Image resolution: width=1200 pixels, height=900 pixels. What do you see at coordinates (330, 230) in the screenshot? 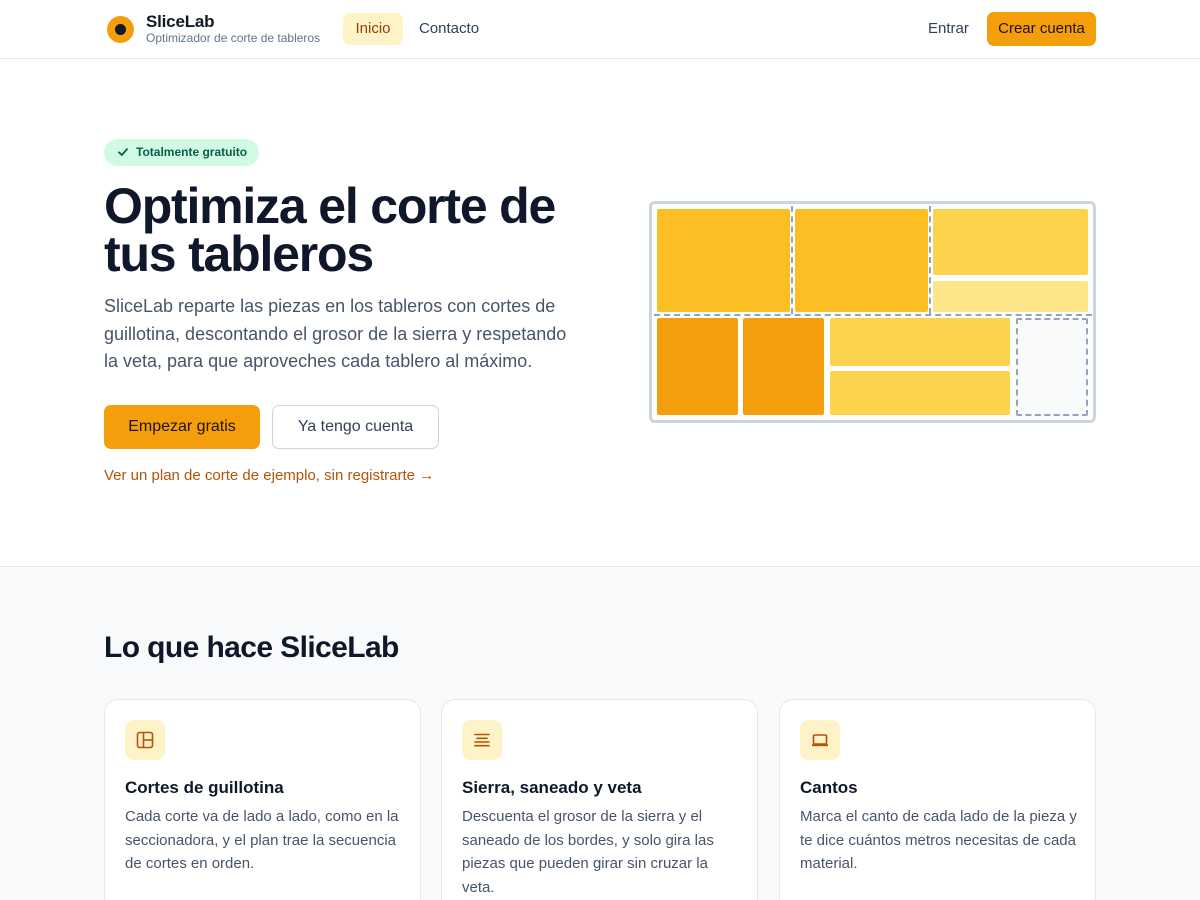
I see `hero-title: Optimiza el corte de tus tableros` at bounding box center [330, 230].